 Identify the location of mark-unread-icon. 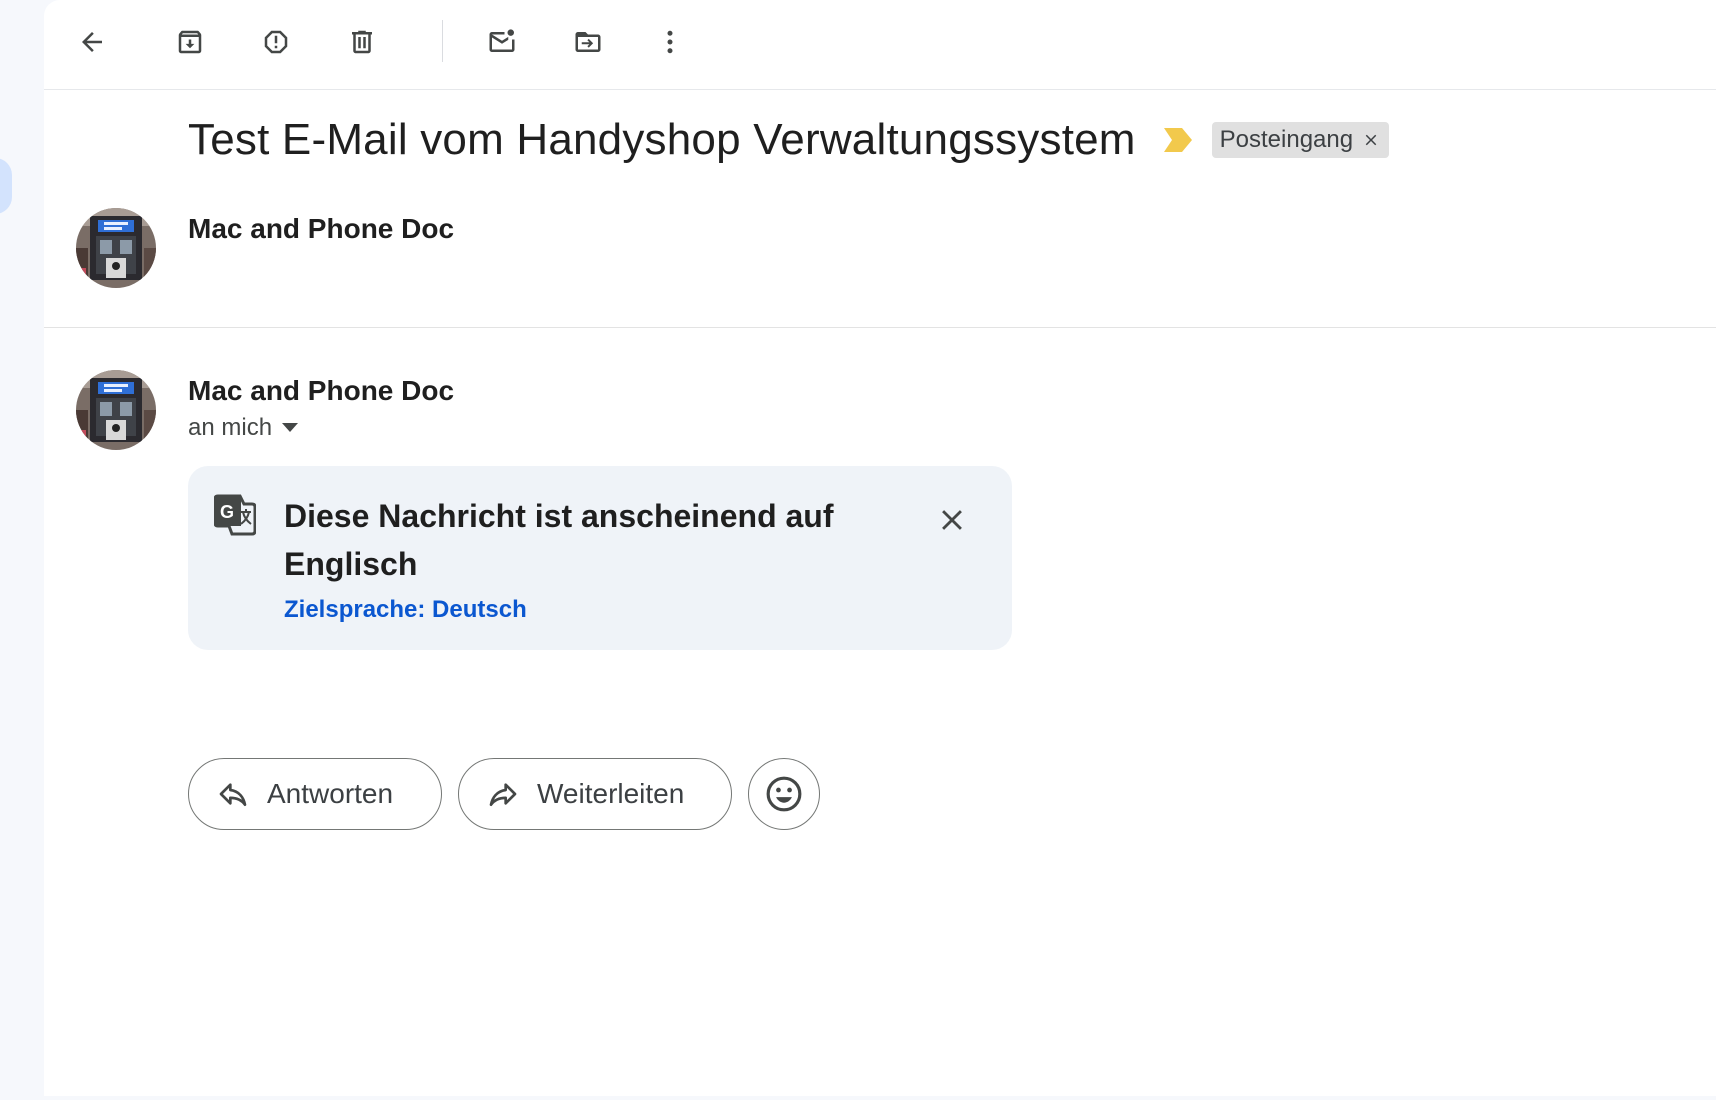
(502, 40).